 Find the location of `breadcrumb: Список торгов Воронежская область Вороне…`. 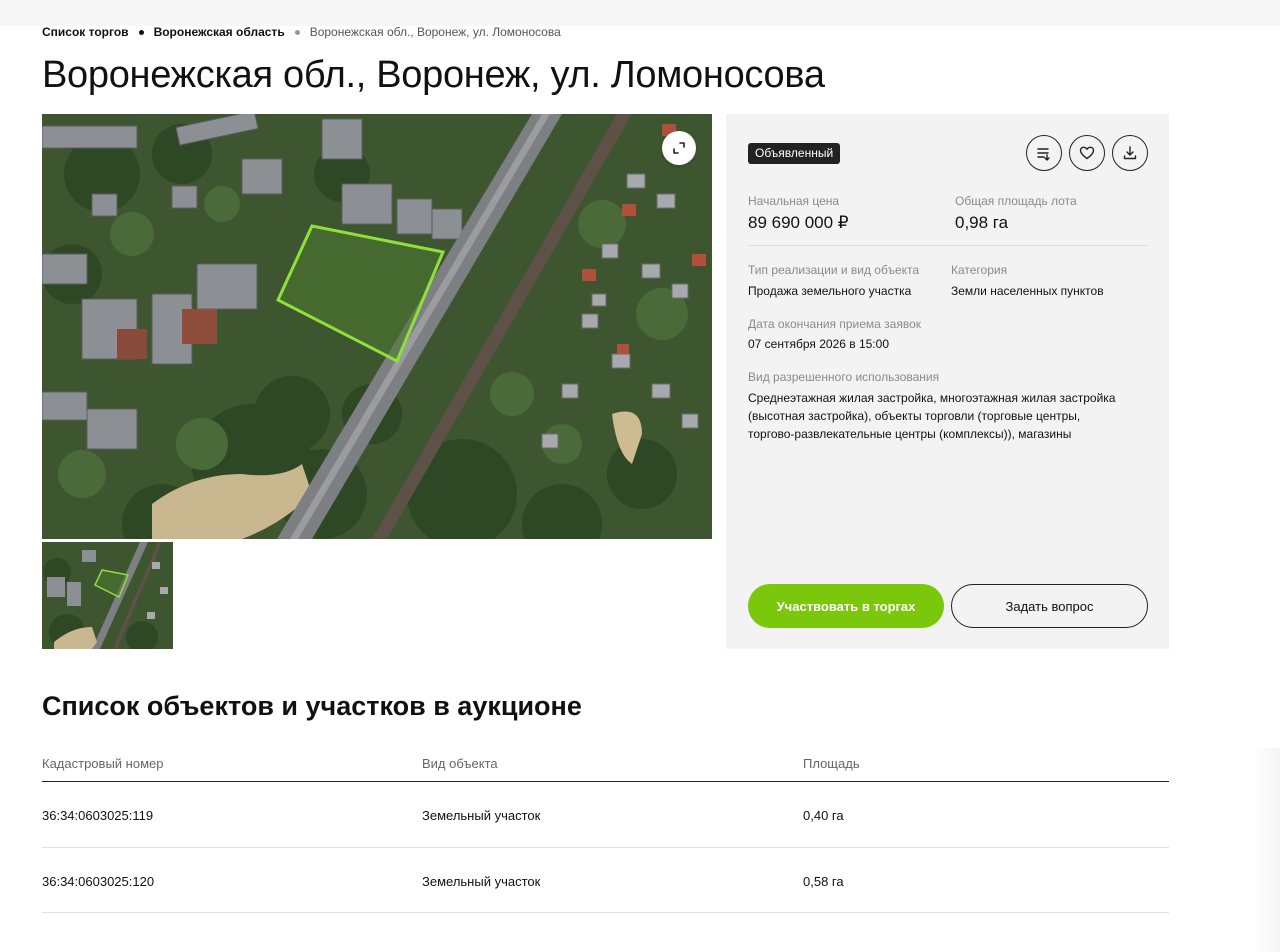

breadcrumb: Список торгов Воронежская область Вороне… is located at coordinates (301, 32).